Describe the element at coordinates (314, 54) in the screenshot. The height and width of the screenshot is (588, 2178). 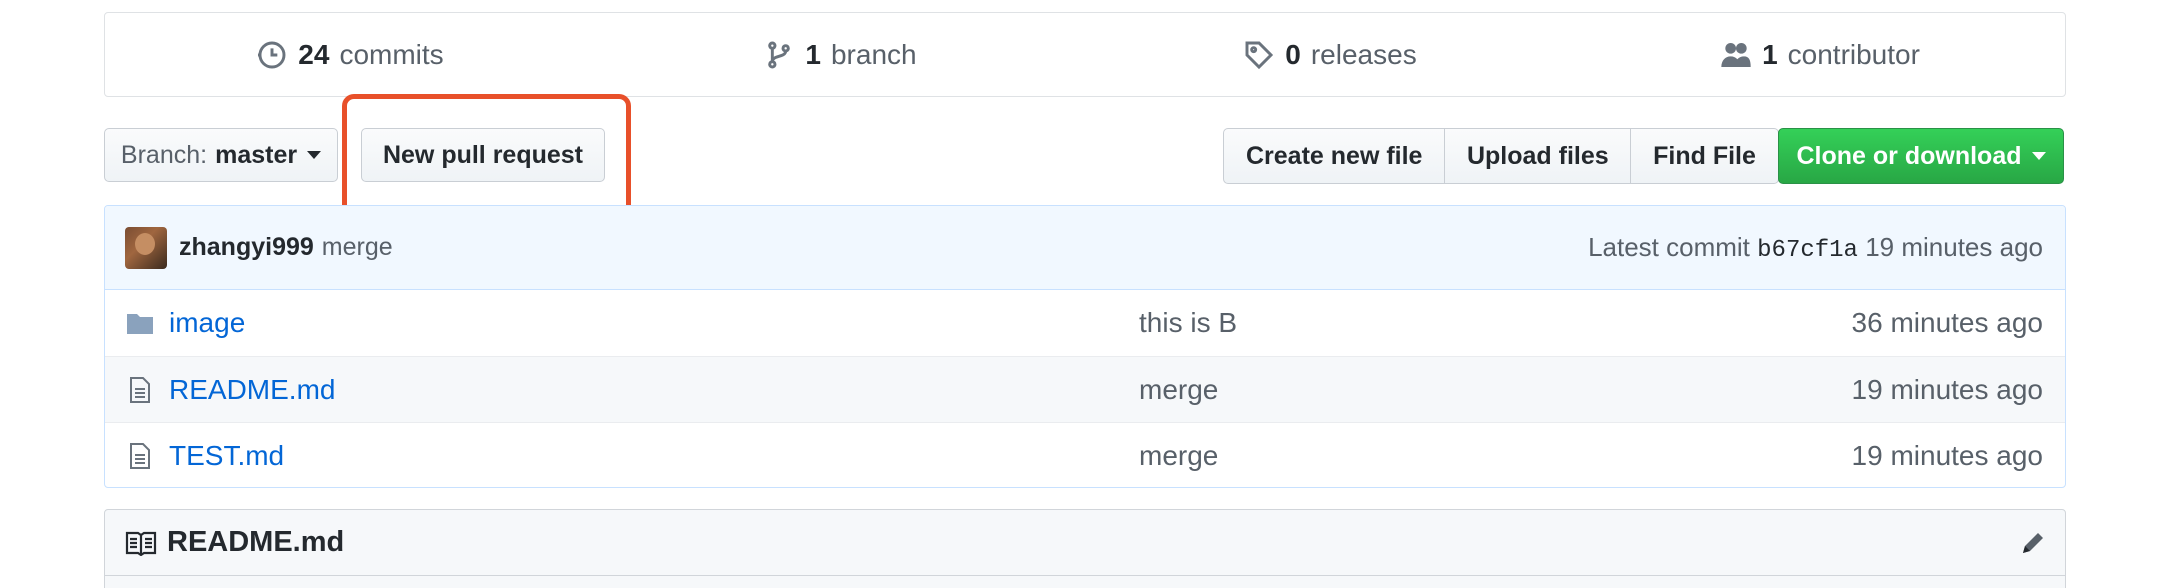
I see `commits-count: 24` at that location.